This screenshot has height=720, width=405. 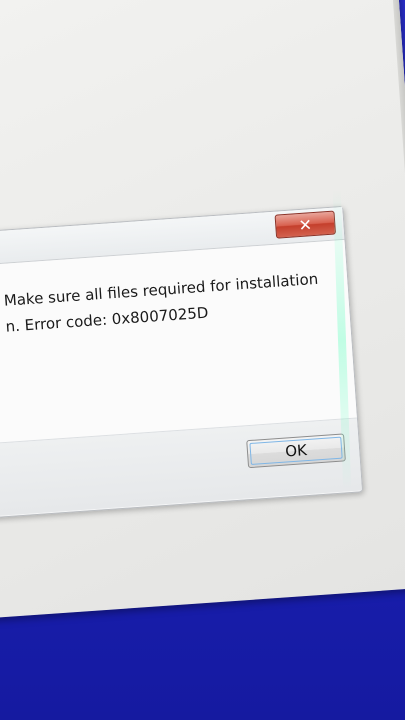 I want to click on ok-button-label: OK, so click(x=296, y=451).